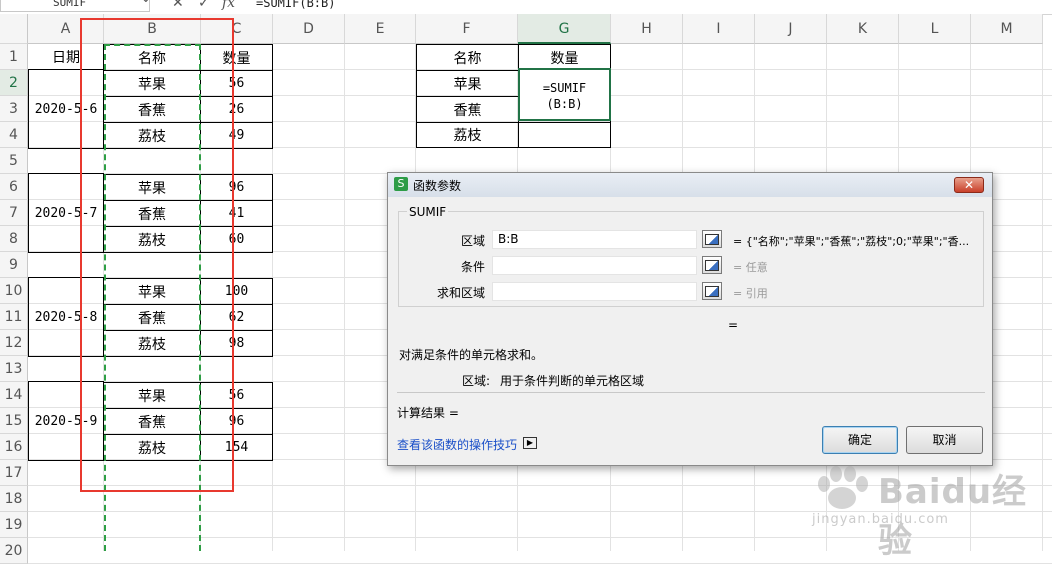  What do you see at coordinates (880, 519) in the screenshot?
I see `watermark-url: jingyan.baidu.com` at bounding box center [880, 519].